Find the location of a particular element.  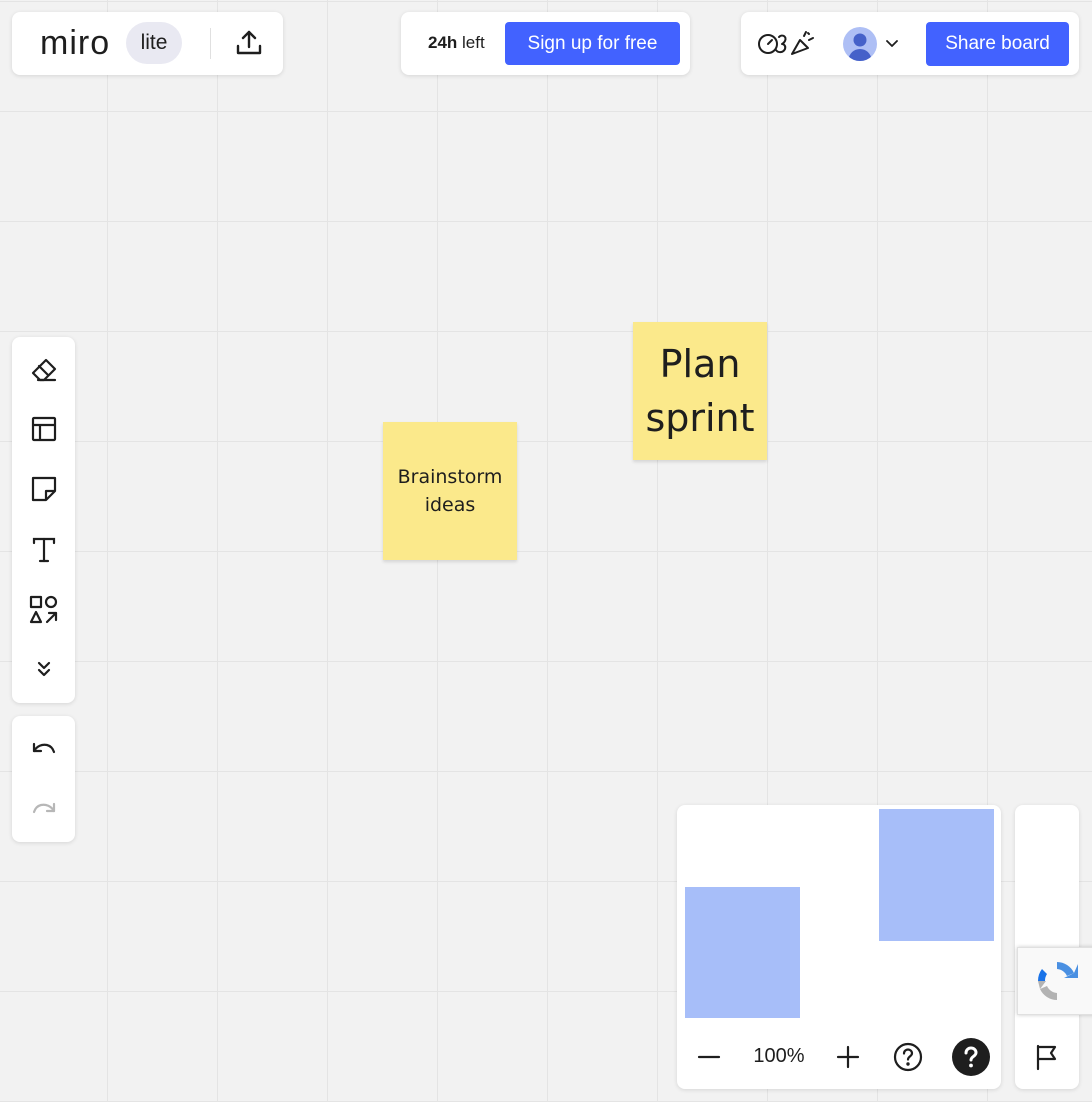

top-right-panel: Share board is located at coordinates (910, 43).